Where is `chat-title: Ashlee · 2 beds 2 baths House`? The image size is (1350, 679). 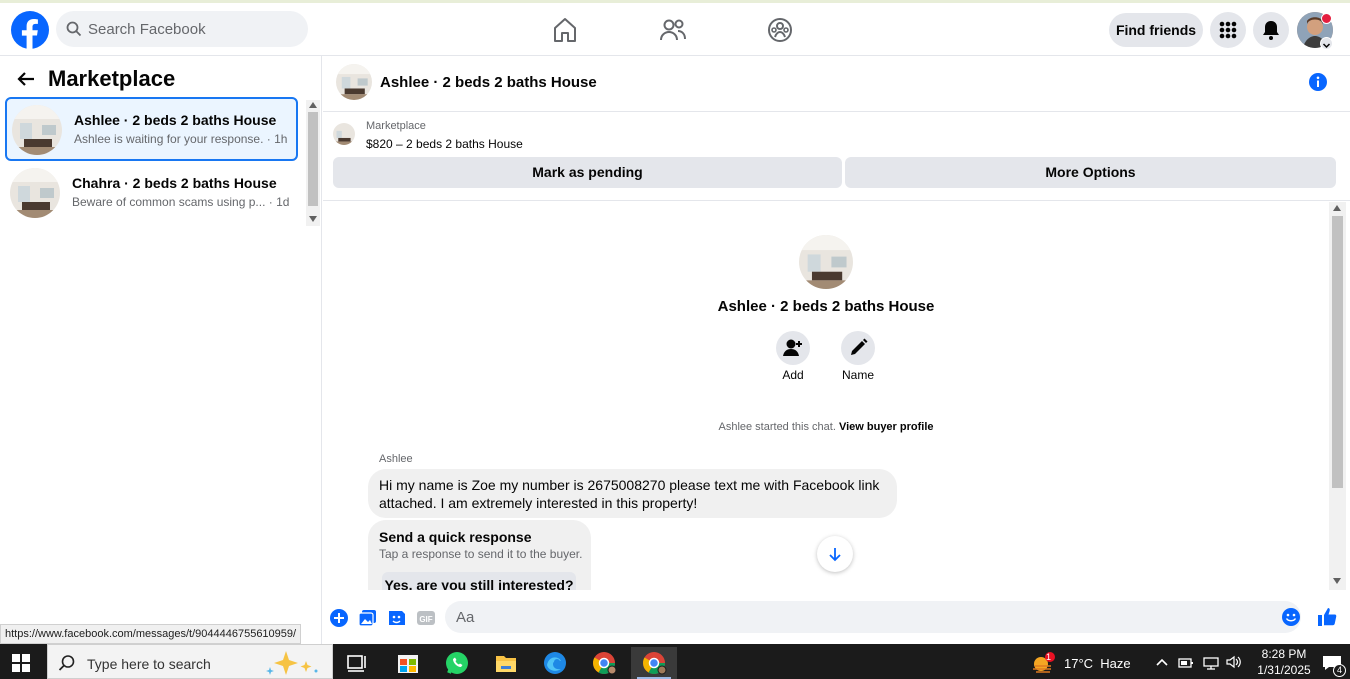 chat-title: Ashlee · 2 beds 2 baths House is located at coordinates (488, 82).